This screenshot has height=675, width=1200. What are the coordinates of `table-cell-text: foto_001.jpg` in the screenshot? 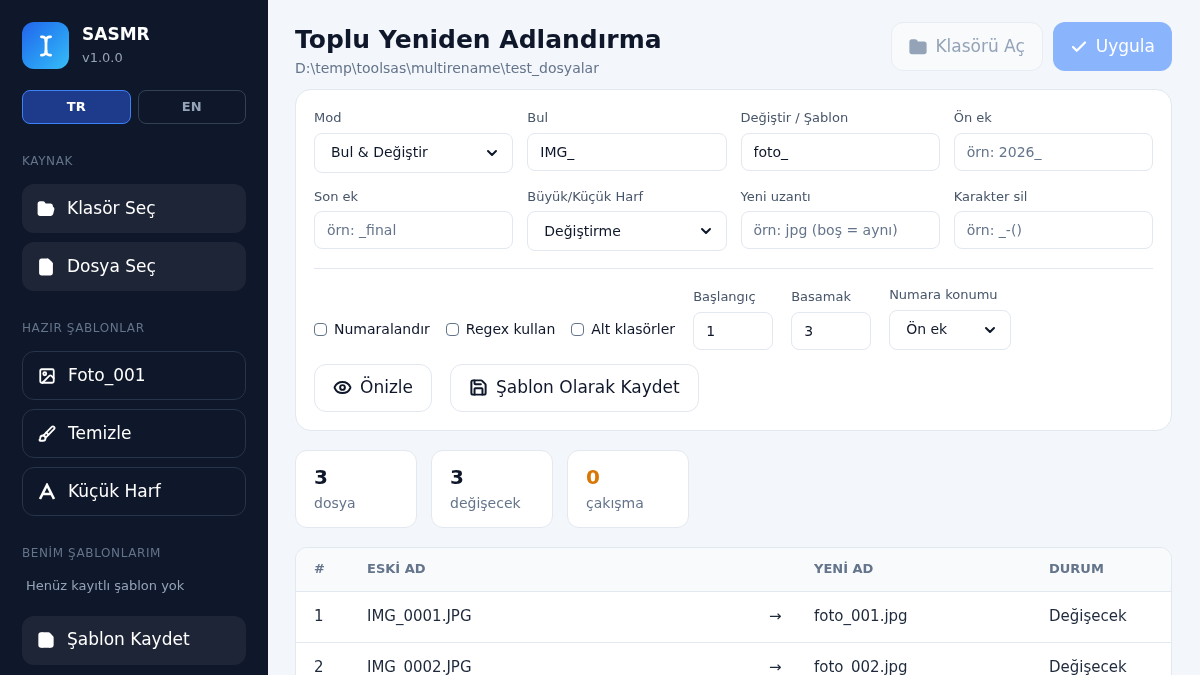 It's located at (861, 617).